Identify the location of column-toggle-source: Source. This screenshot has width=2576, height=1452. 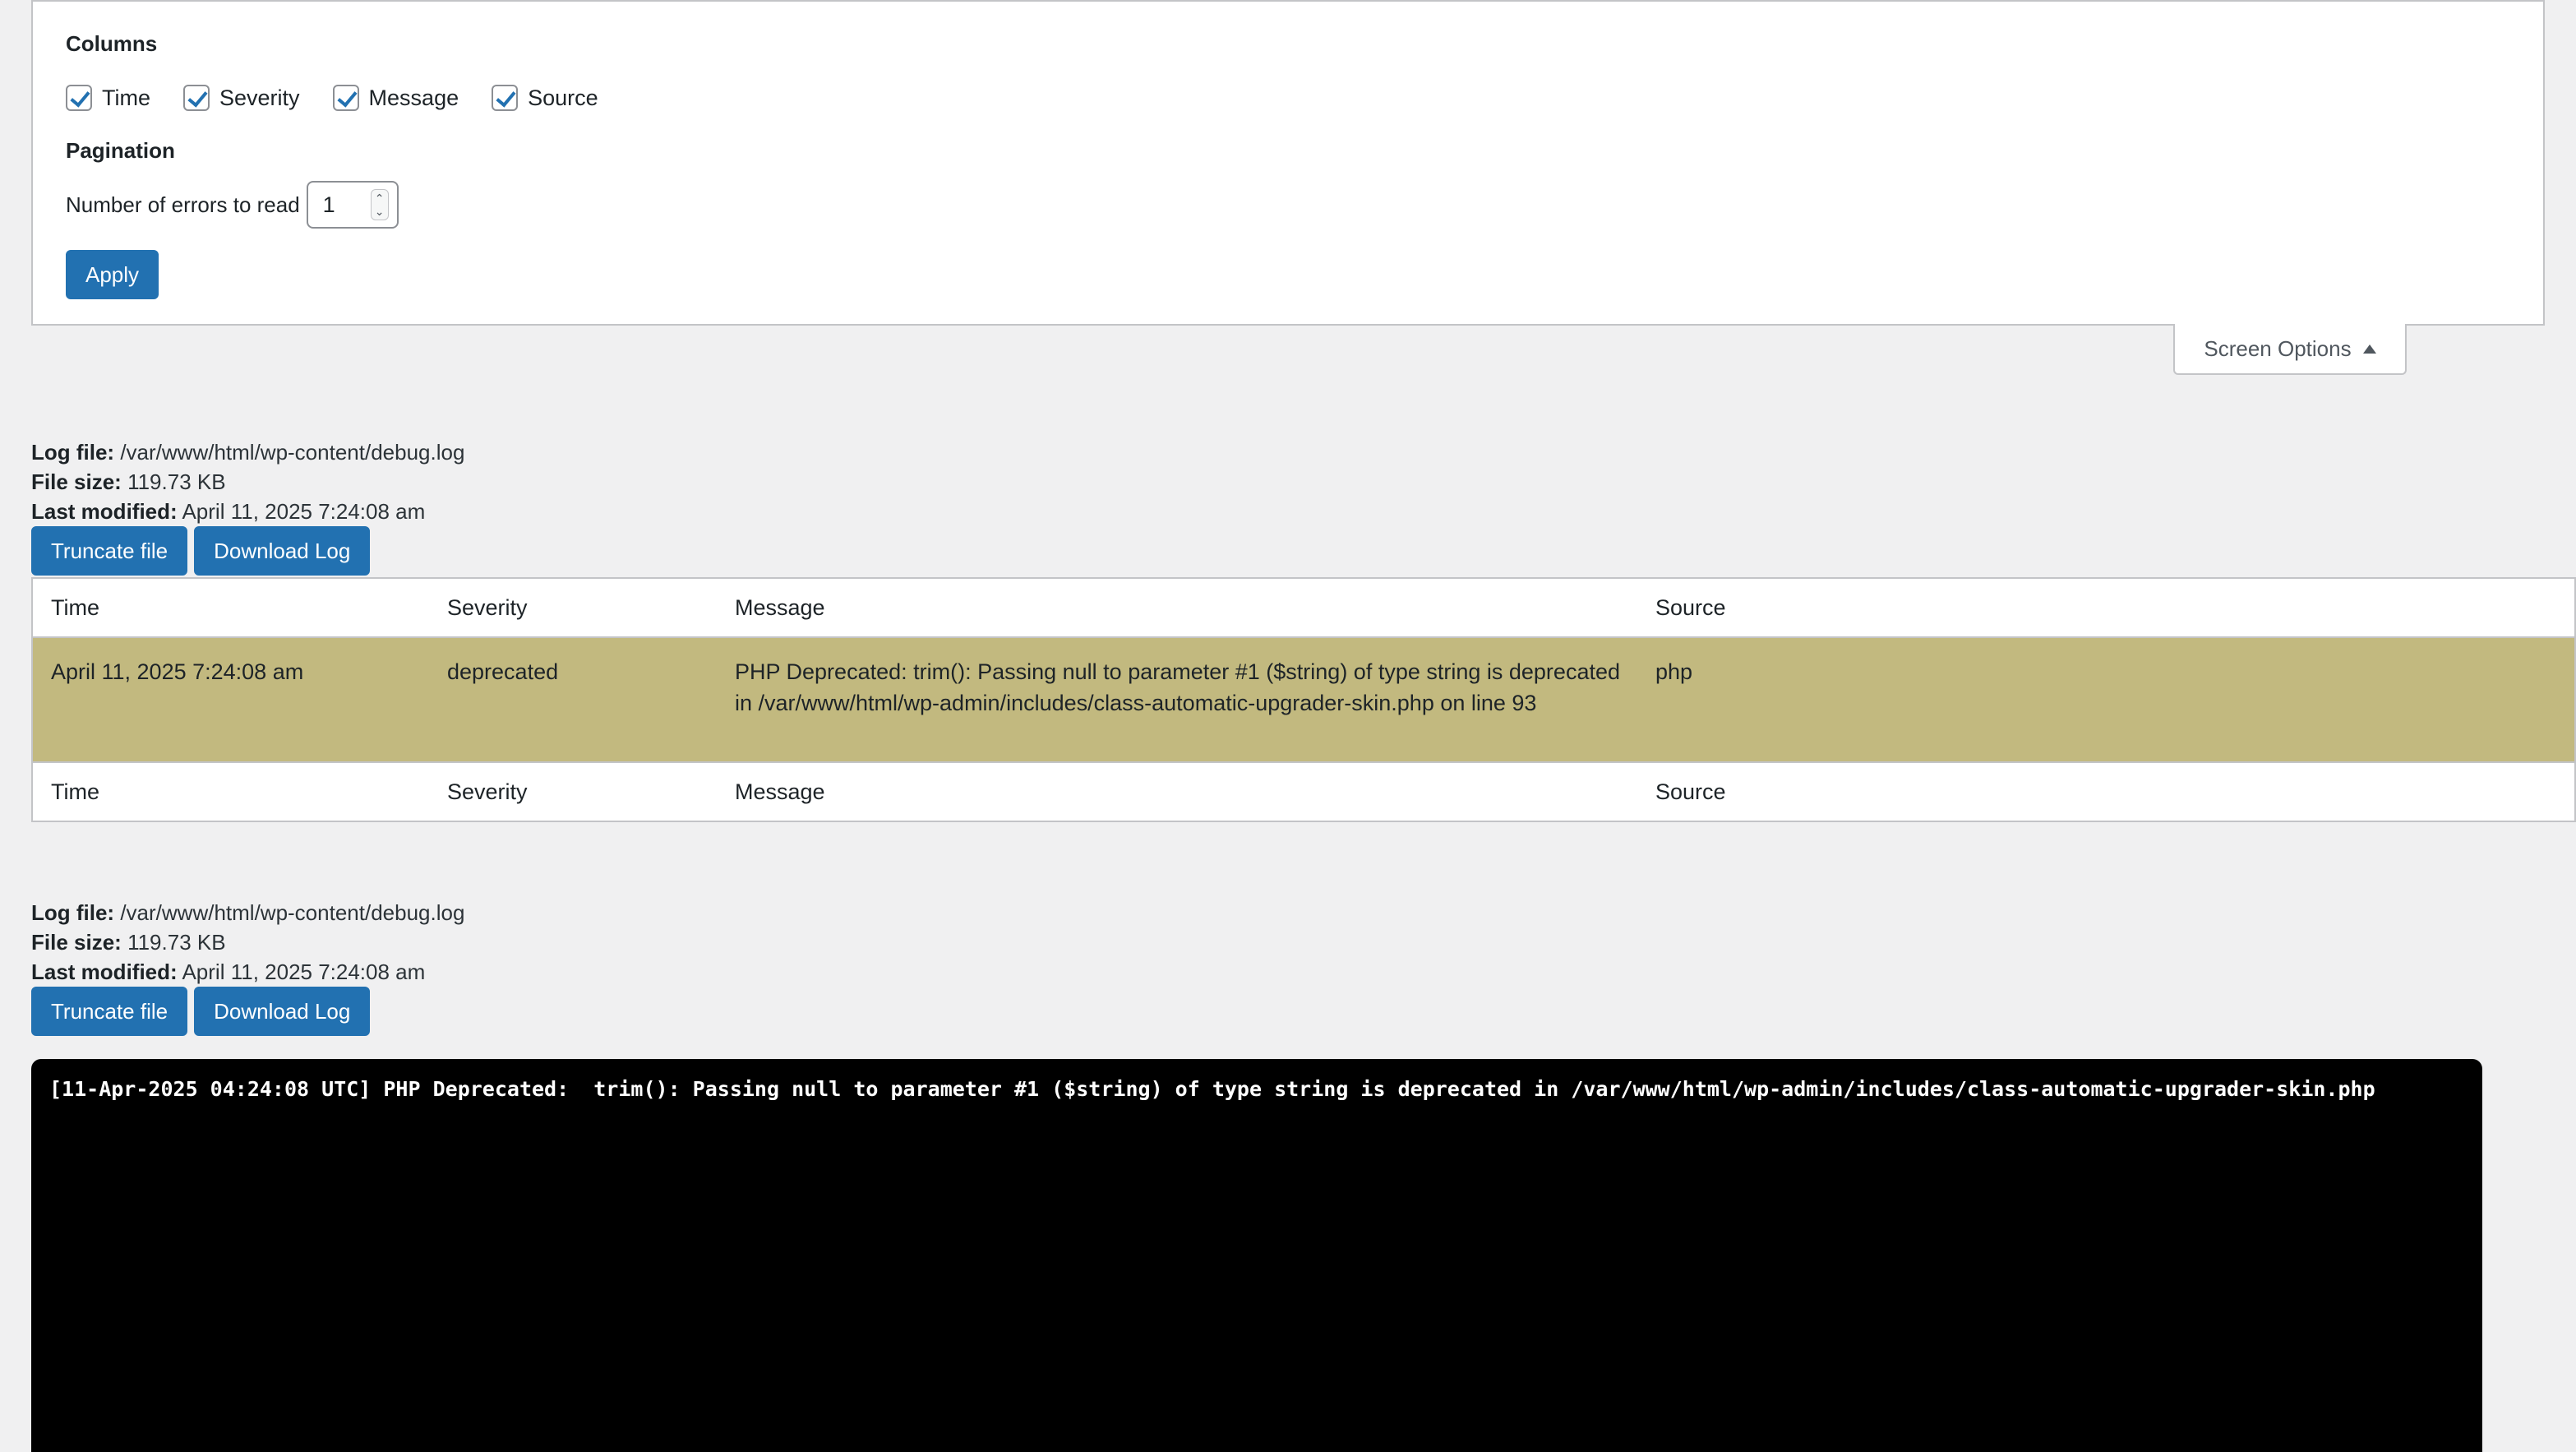
(545, 98).